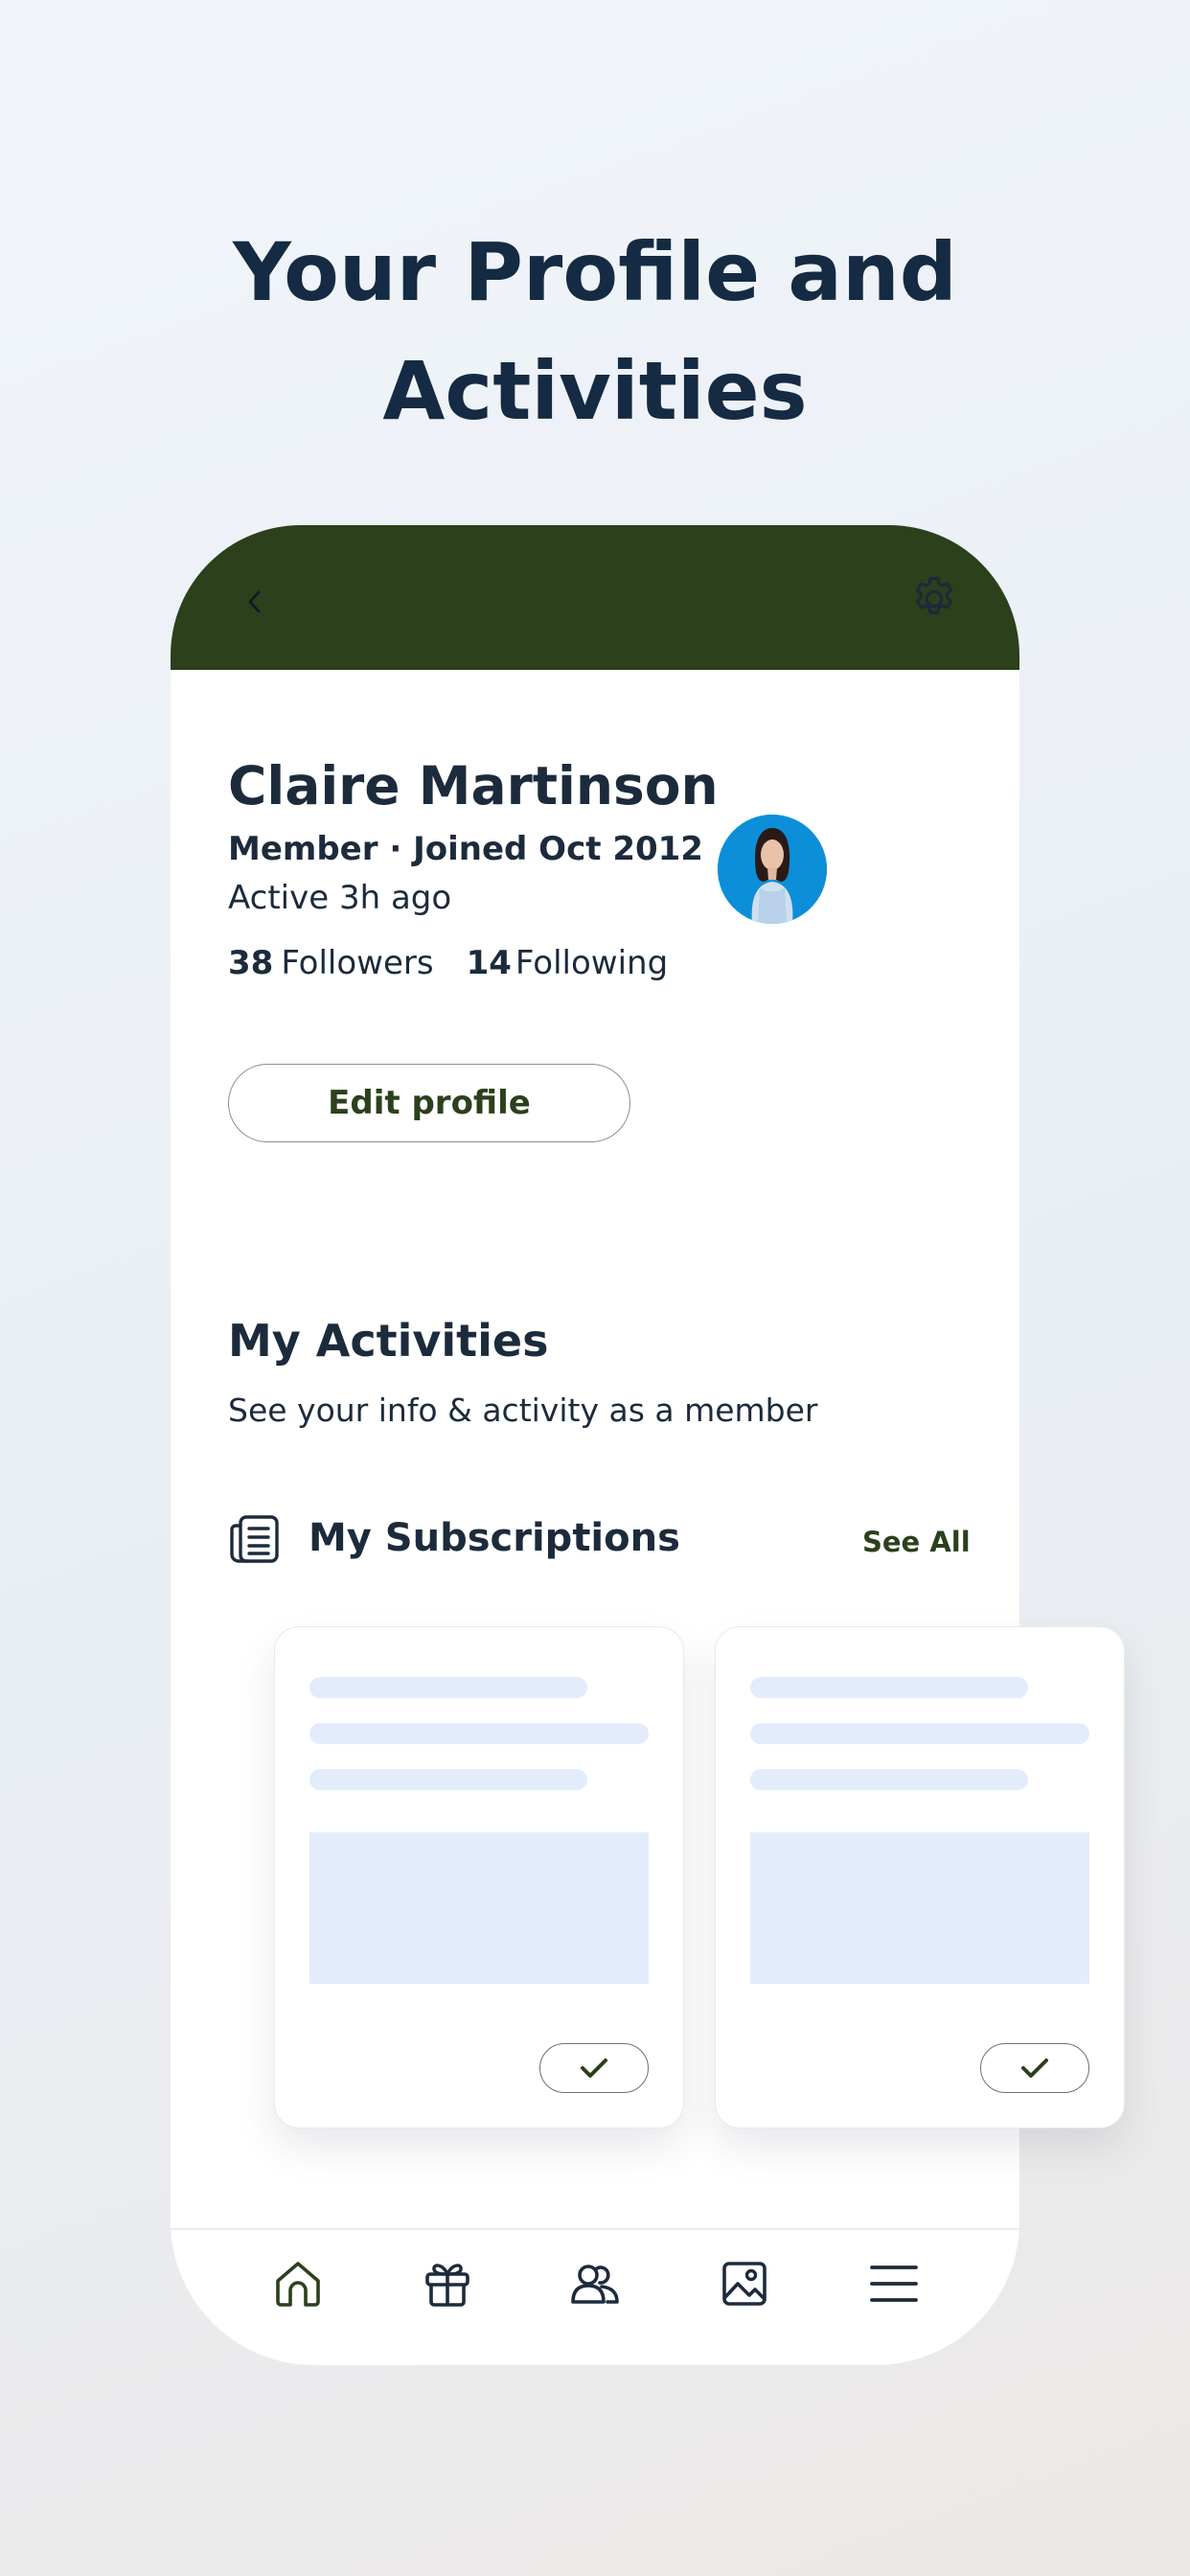  I want to click on followers-stat: 38 Followers, so click(331, 963).